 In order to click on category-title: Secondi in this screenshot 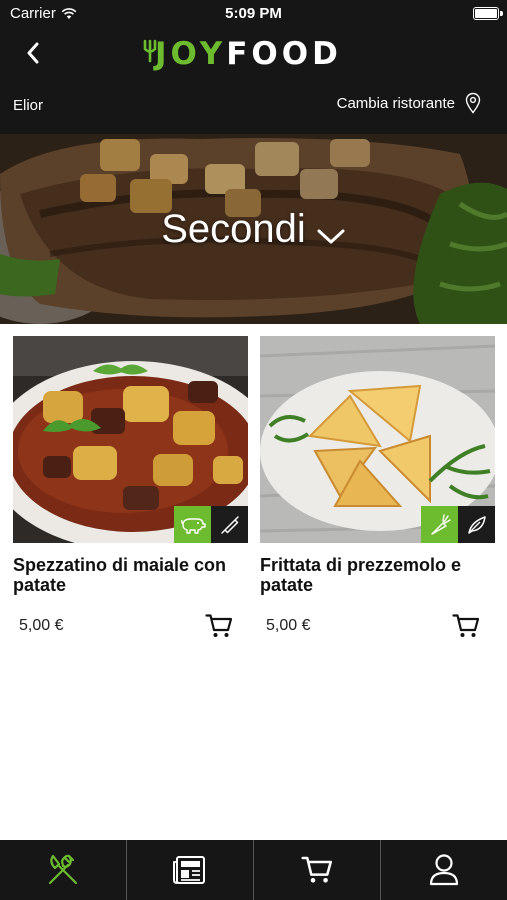, I will do `click(233, 229)`.